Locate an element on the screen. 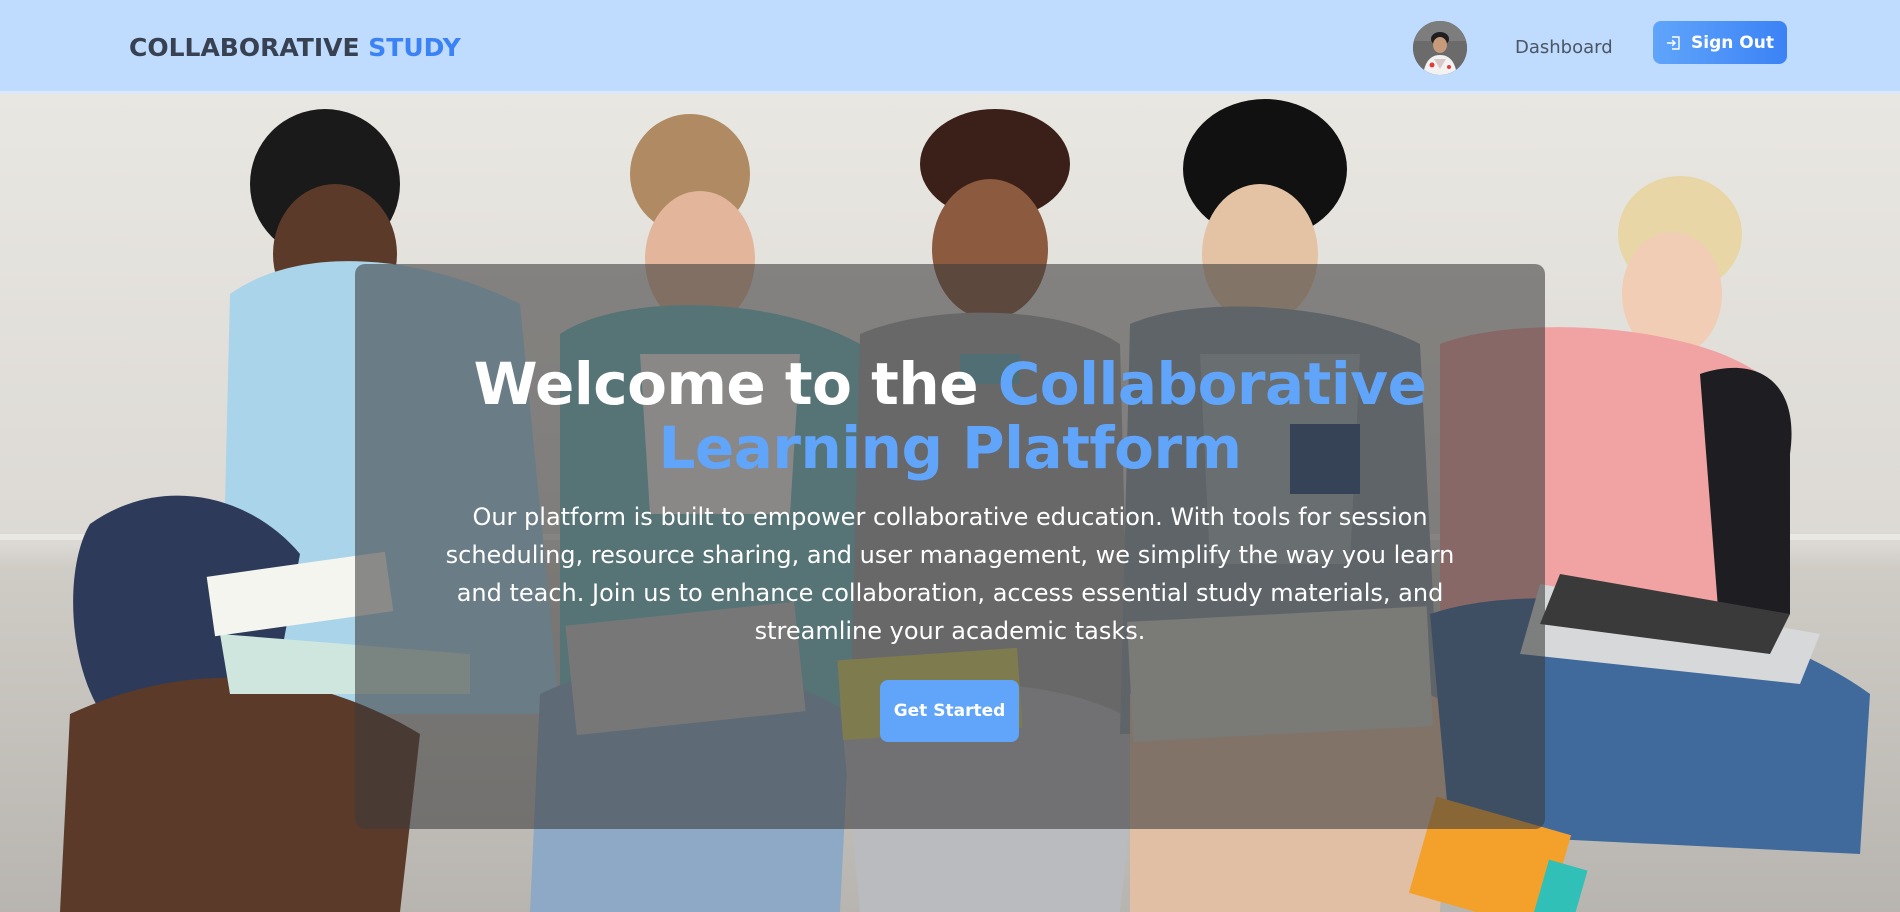 The height and width of the screenshot is (912, 1900). hero-title-main: Welcome to the is located at coordinates (726, 384).